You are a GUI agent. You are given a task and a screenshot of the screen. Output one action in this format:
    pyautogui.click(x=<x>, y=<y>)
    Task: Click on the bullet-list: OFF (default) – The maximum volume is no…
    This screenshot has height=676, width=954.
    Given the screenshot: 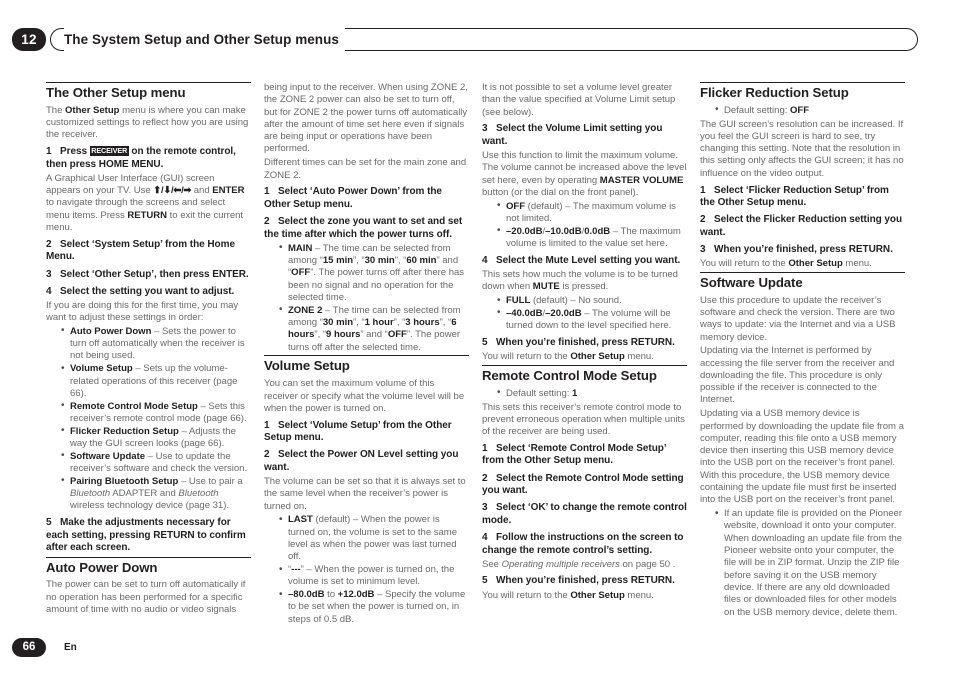 What is the action you would take?
    pyautogui.click(x=584, y=225)
    